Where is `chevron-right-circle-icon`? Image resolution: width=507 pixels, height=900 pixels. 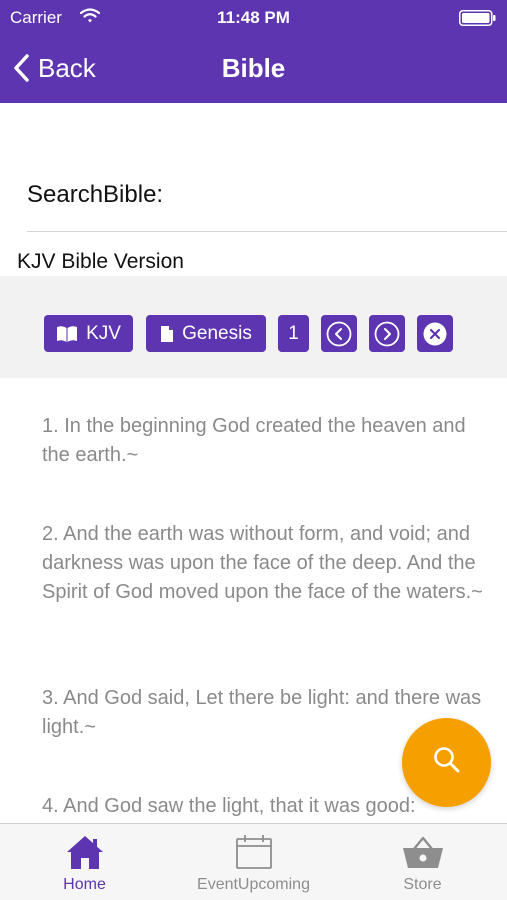
chevron-right-circle-icon is located at coordinates (387, 334).